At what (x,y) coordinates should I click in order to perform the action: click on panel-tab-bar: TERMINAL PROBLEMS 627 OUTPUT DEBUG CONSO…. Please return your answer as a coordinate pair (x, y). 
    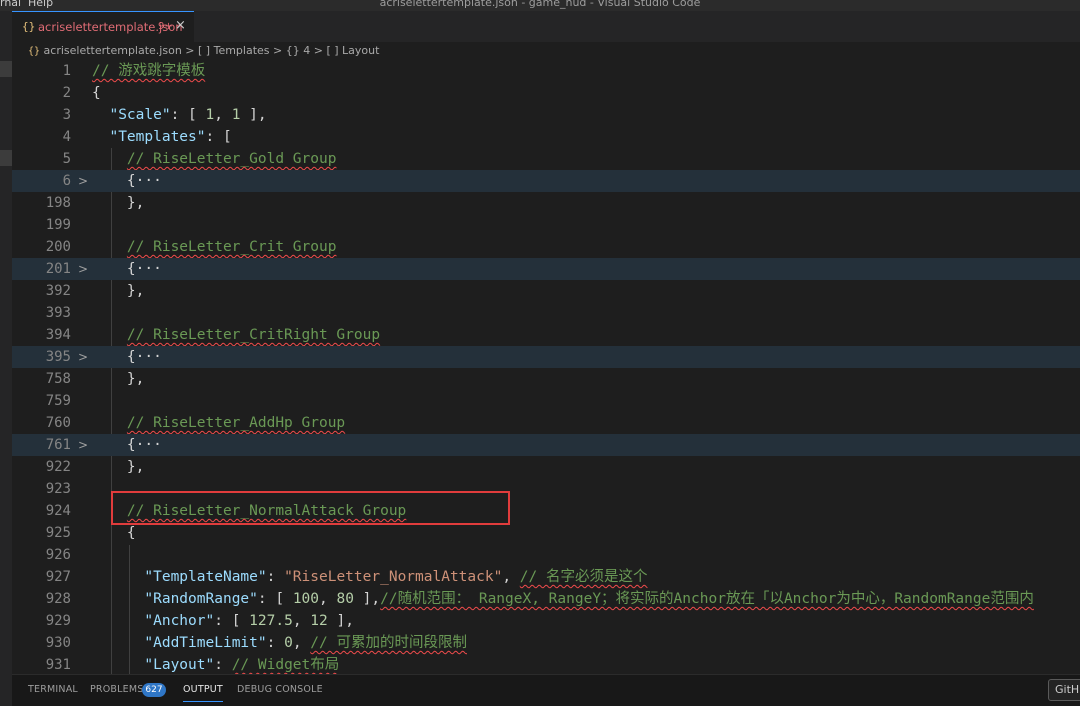
    Looking at the image, I should click on (546, 690).